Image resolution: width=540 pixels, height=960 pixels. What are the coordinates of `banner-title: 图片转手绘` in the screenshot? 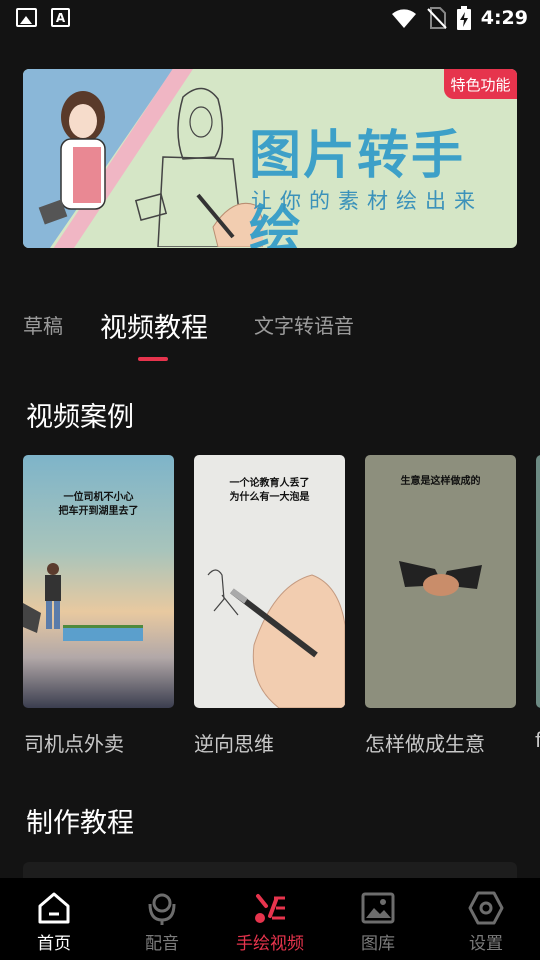 It's located at (357, 187).